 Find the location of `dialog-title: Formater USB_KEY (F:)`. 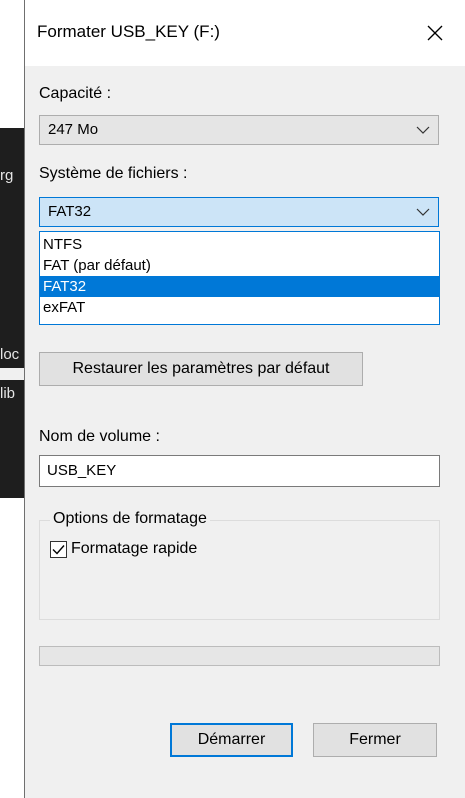

dialog-title: Formater USB_KEY (F:) is located at coordinates (128, 31).